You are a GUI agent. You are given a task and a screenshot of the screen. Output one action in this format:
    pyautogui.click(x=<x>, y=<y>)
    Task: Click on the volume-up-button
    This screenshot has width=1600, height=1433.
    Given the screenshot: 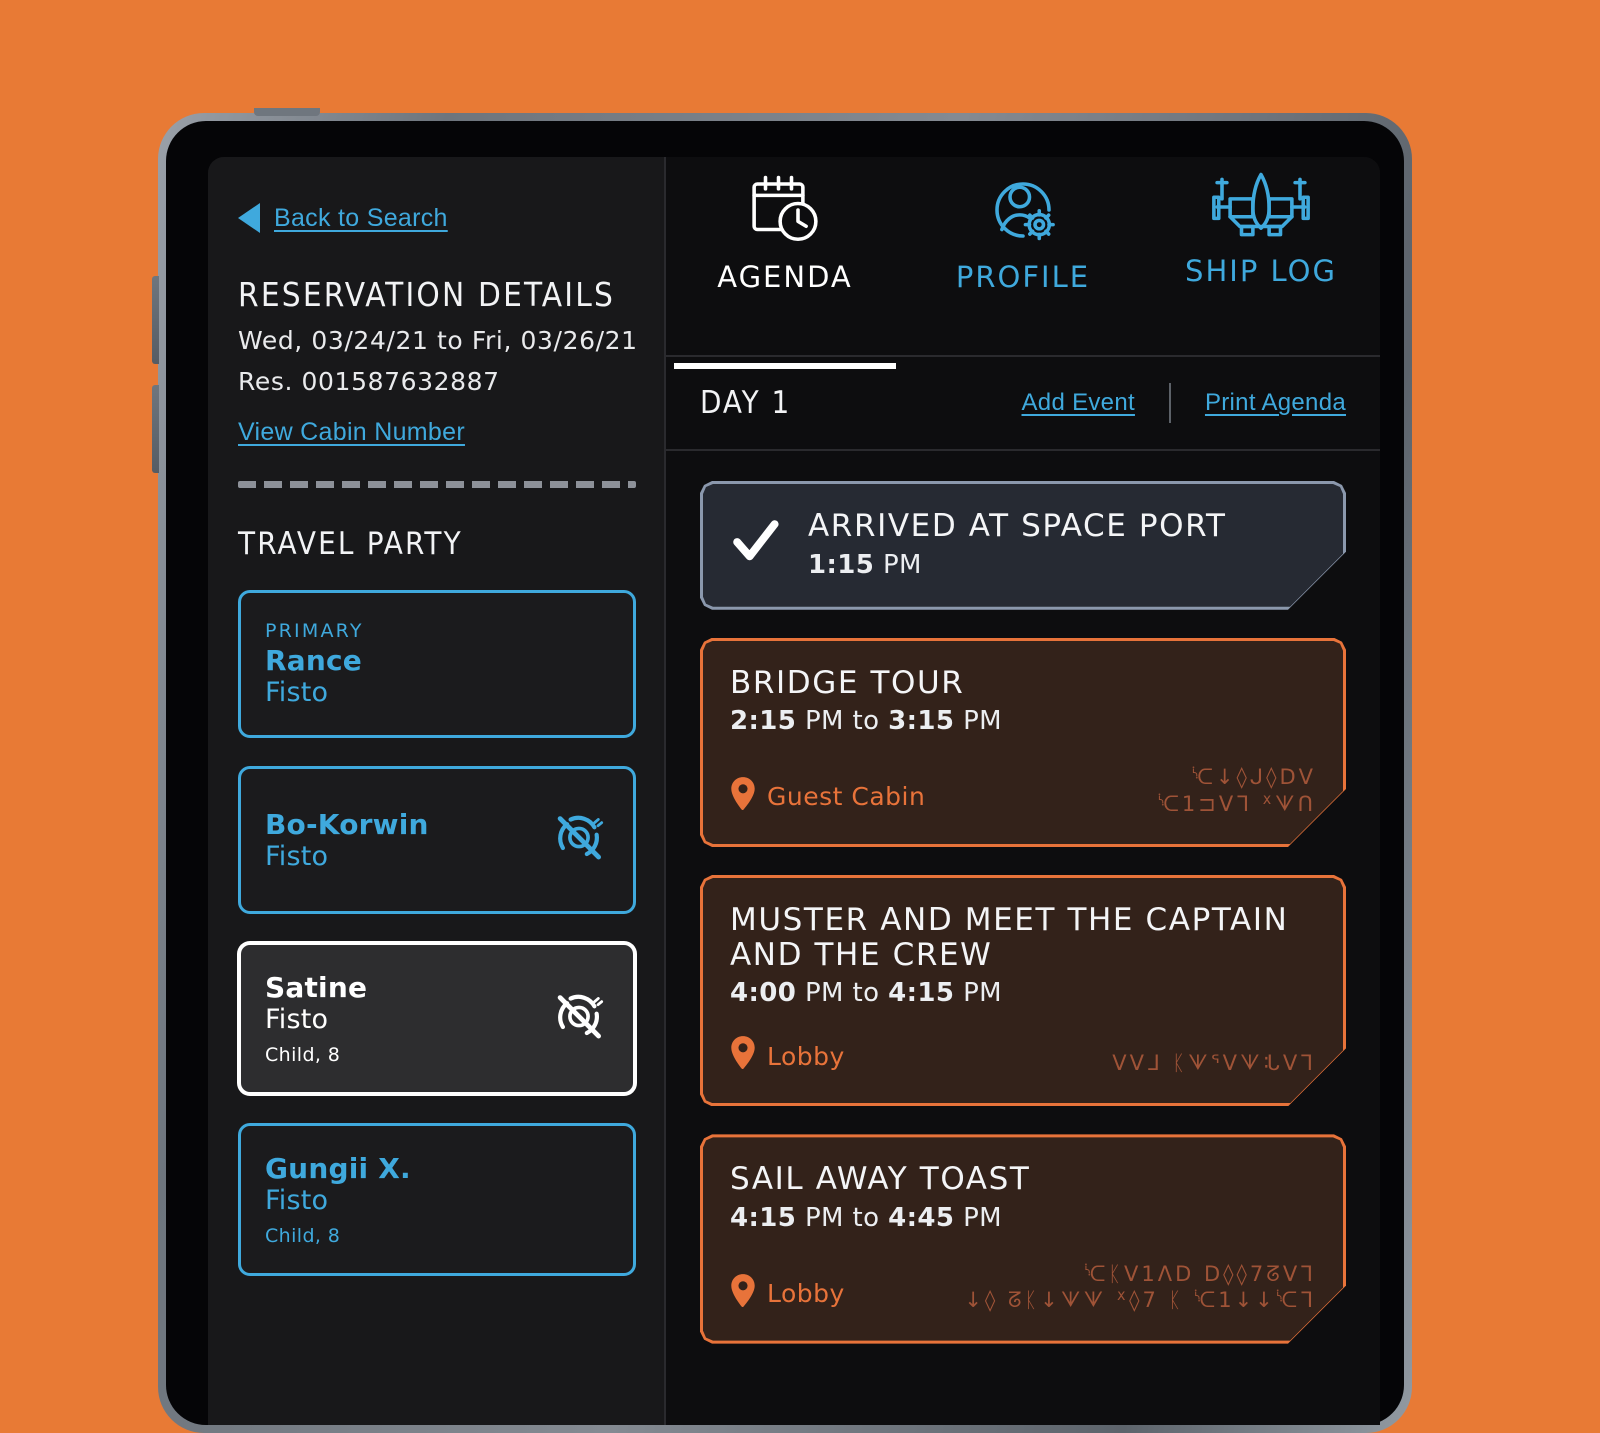 What is the action you would take?
    pyautogui.click(x=155, y=320)
    